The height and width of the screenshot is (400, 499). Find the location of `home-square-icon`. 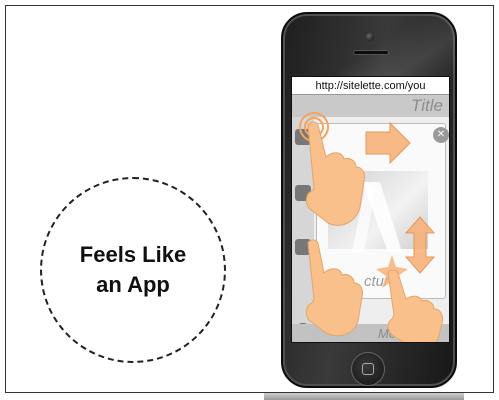

home-square-icon is located at coordinates (368, 369).